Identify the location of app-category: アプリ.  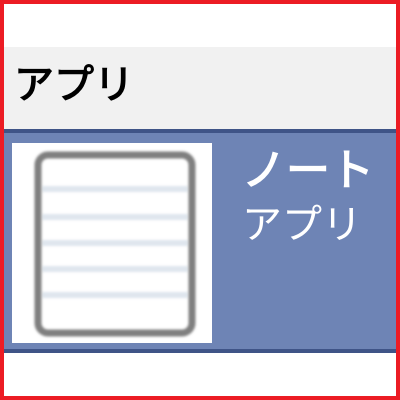
(302, 225).